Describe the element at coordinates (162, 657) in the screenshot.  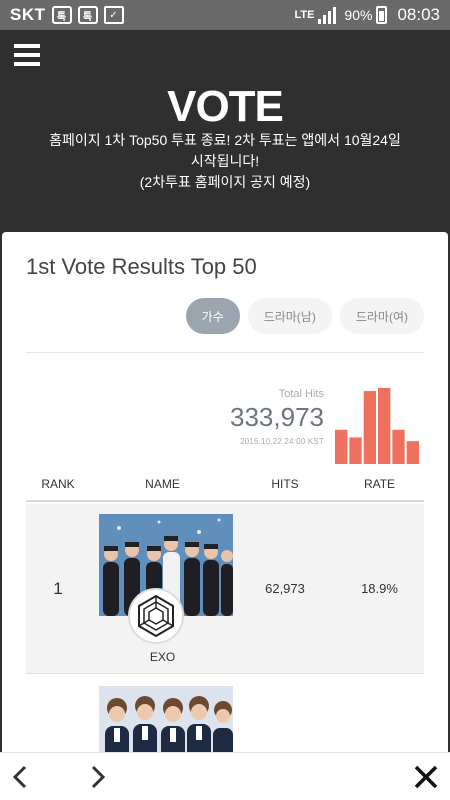
I see `artist-name: EXO` at that location.